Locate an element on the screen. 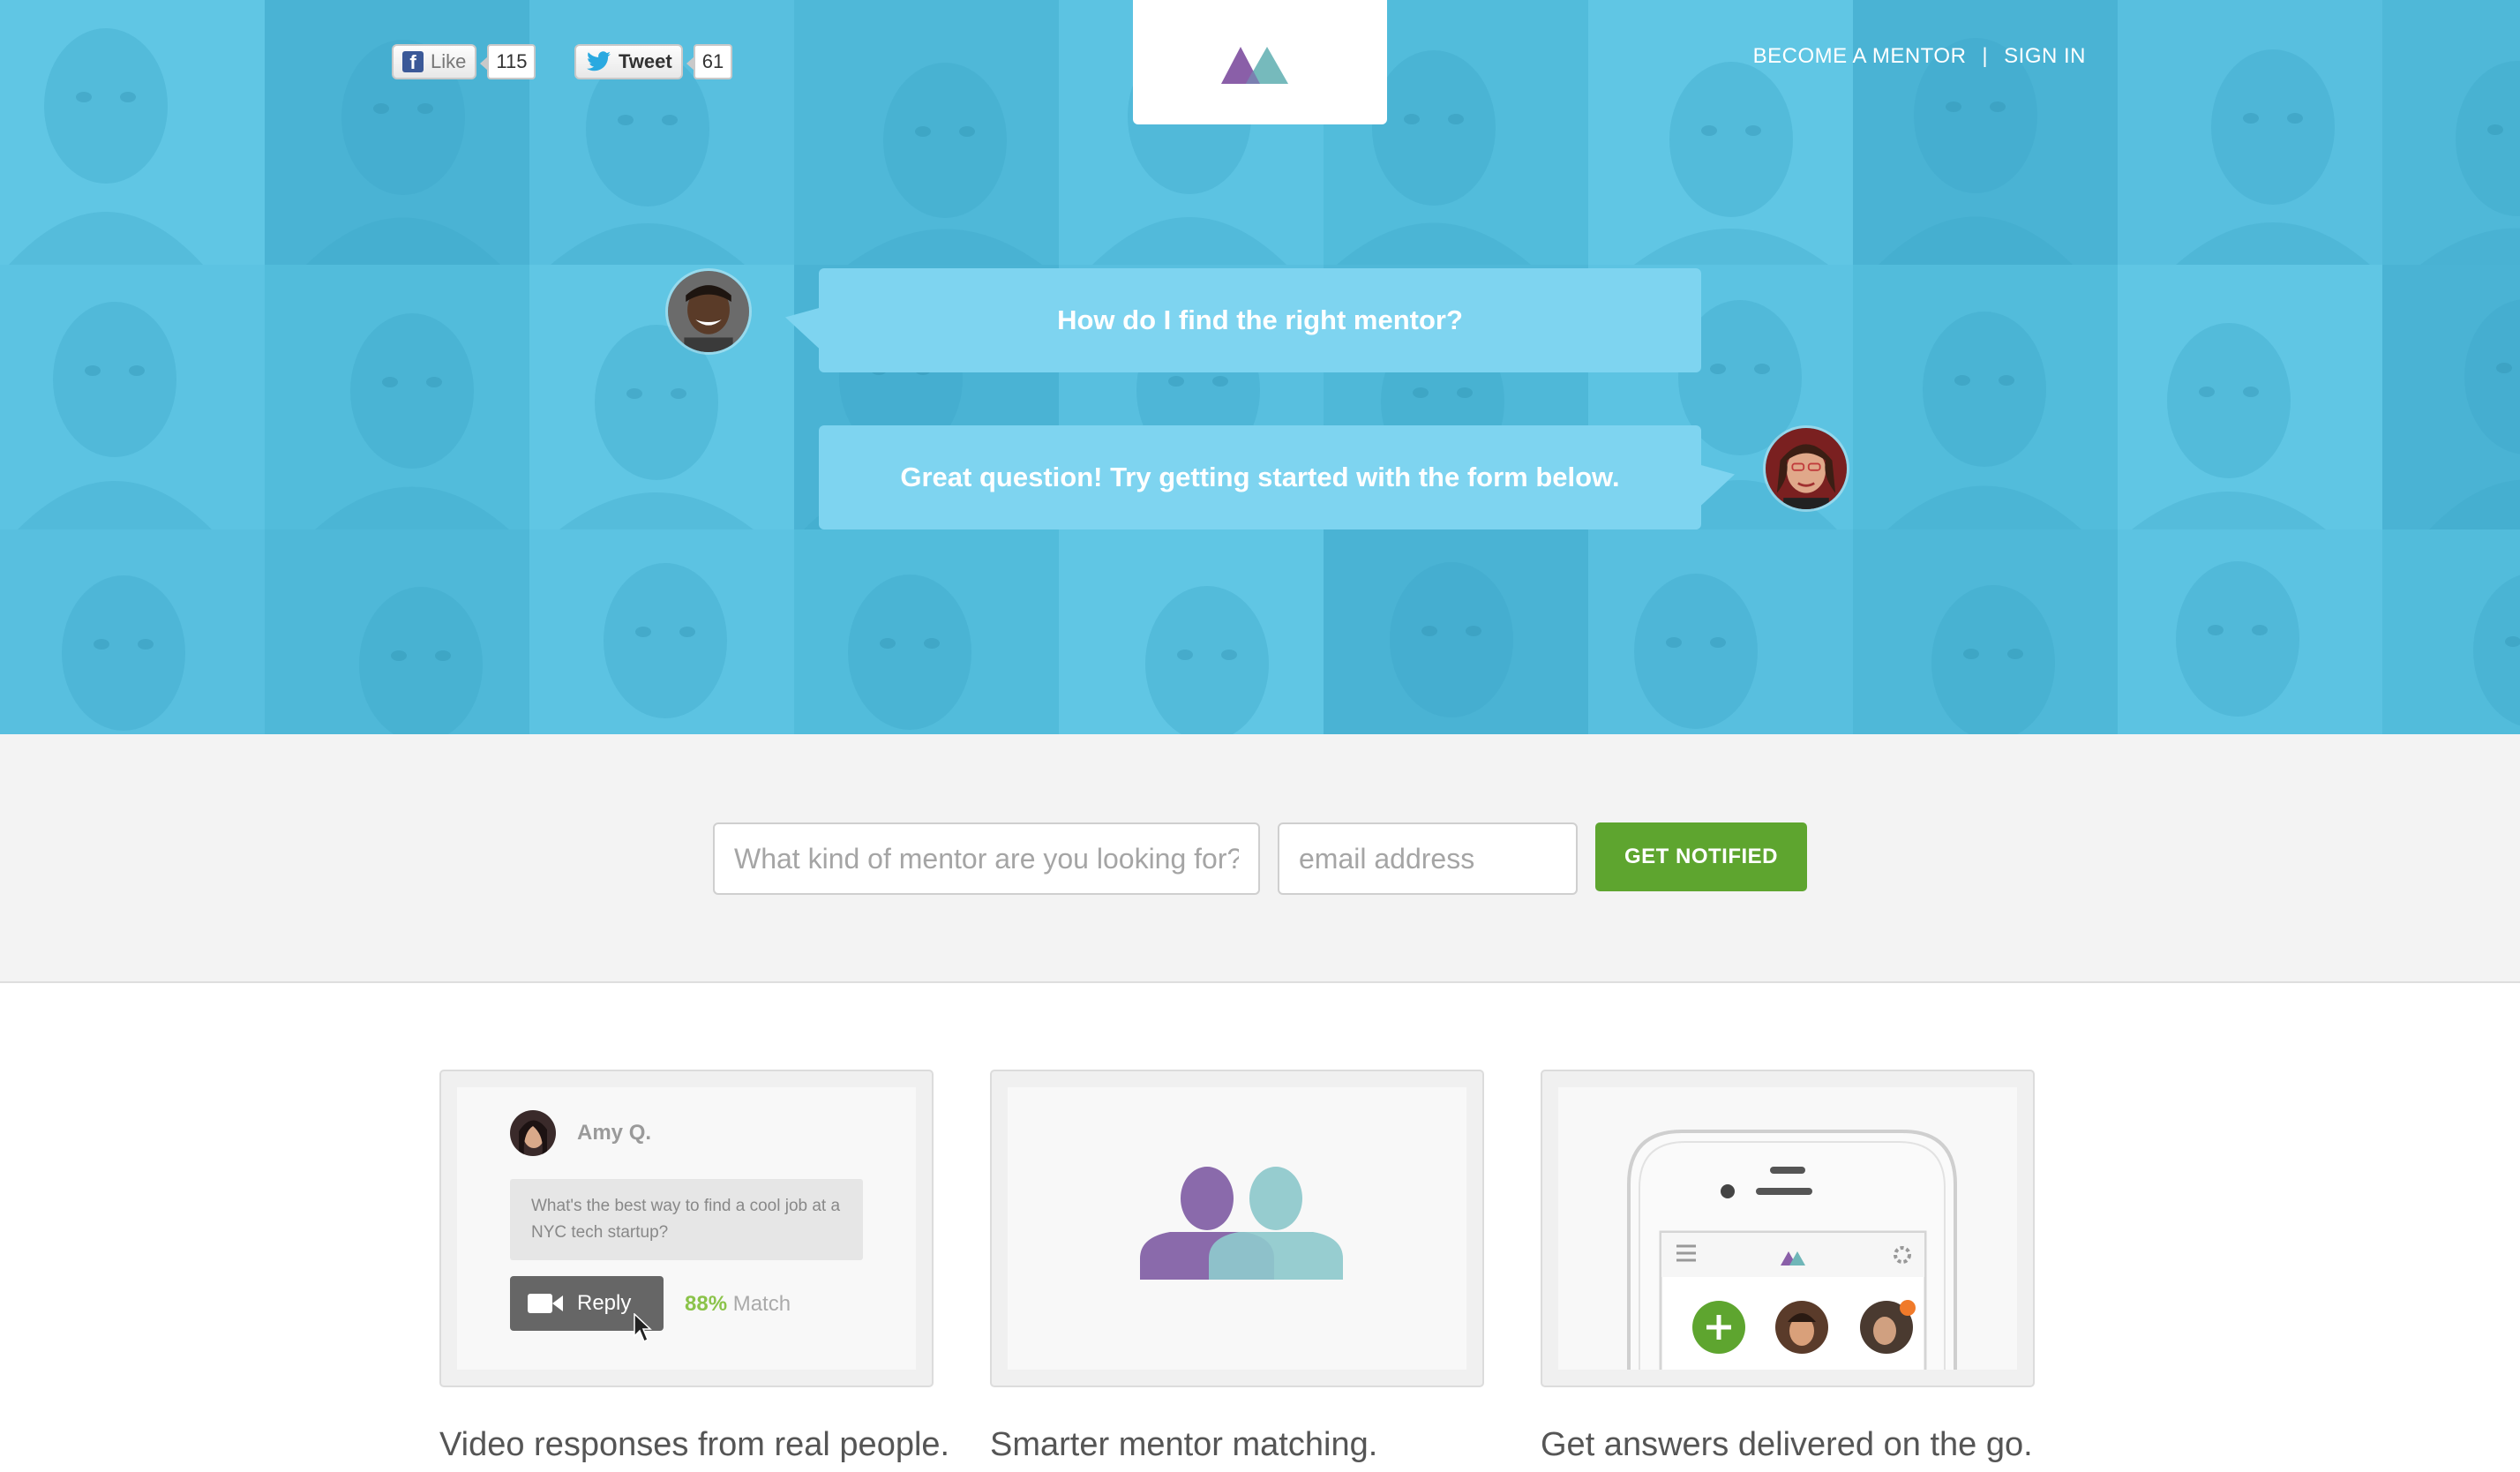 This screenshot has height=1472, width=2520. two-people-icon is located at coordinates (1241, 1223).